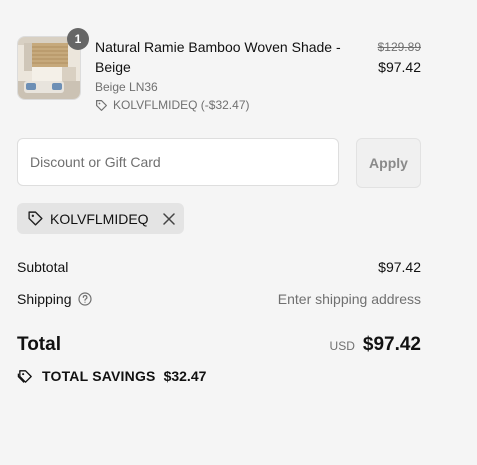  I want to click on subtotal-row: Subtotal $97.42, so click(219, 267).